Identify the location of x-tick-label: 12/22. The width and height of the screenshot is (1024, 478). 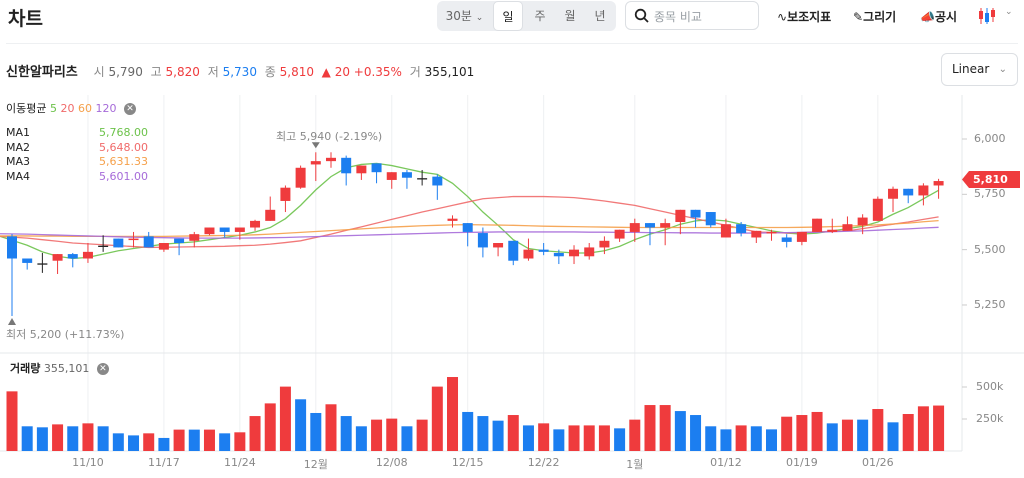
(543, 462).